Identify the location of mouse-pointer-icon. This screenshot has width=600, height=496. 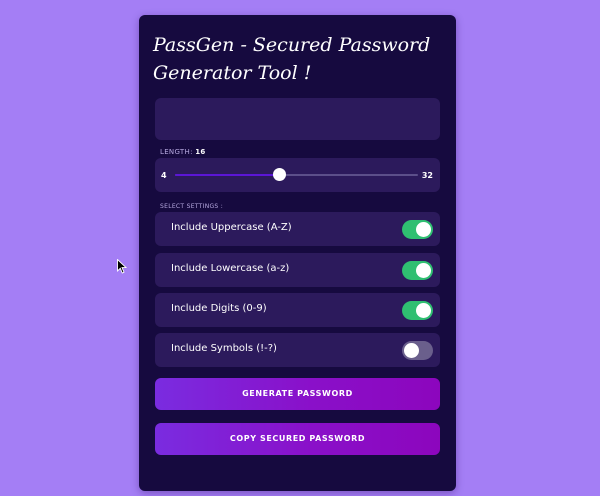
(122, 266).